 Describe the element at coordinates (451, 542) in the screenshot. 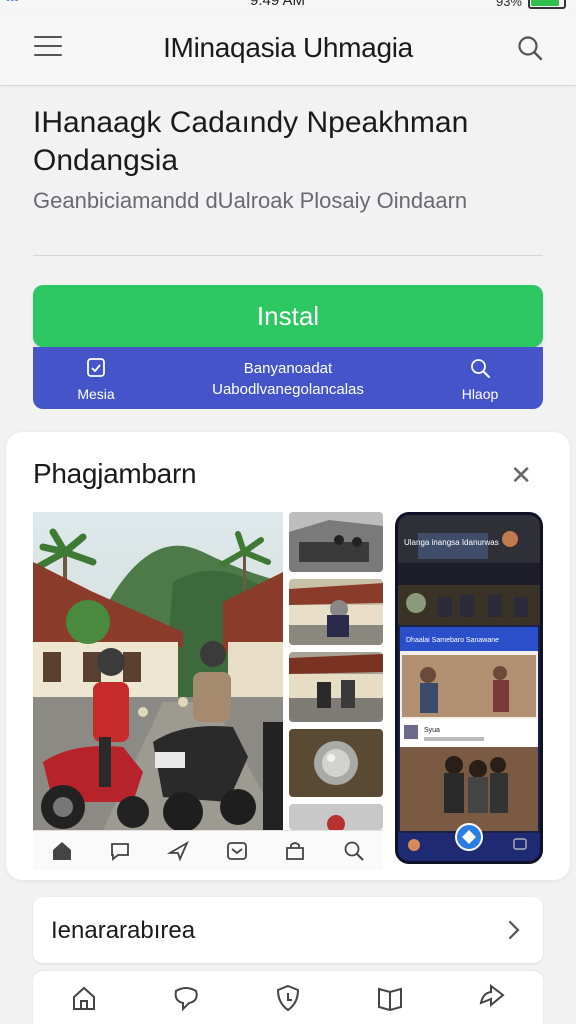

I see `phone-caption: Ulanga inangsa Idanurwas` at that location.